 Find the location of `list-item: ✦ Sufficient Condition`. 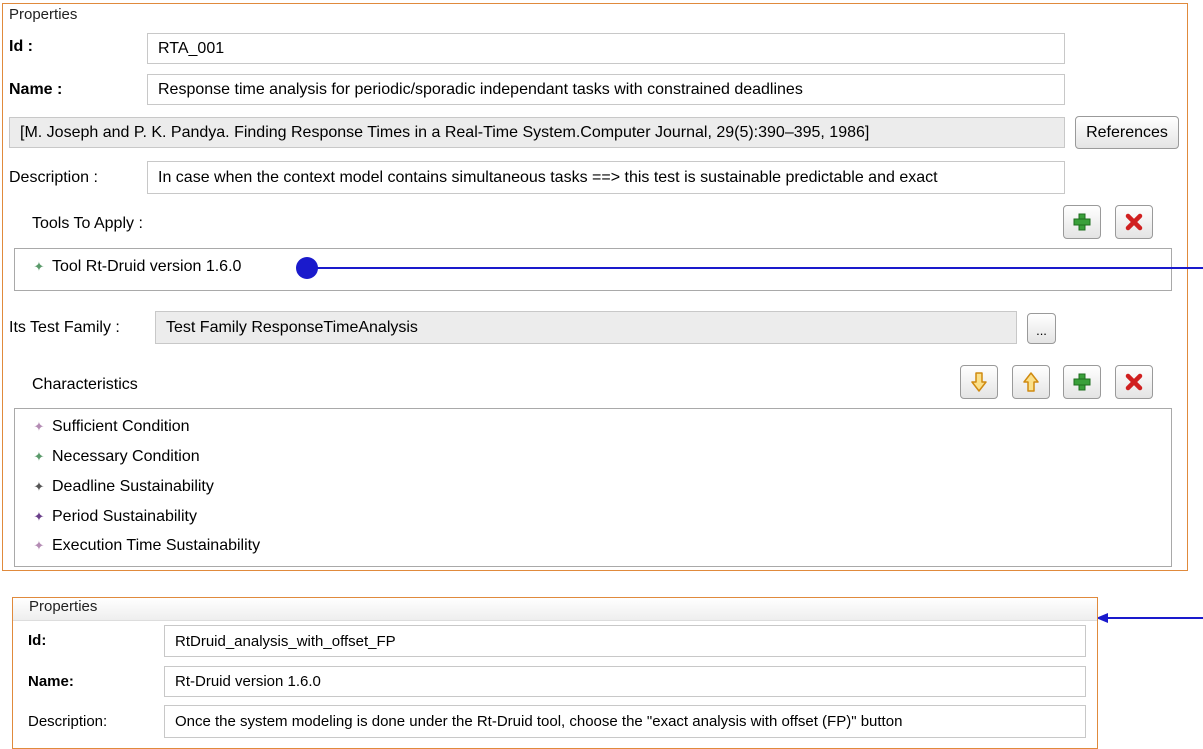

list-item: ✦ Sufficient Condition is located at coordinates (110, 427).